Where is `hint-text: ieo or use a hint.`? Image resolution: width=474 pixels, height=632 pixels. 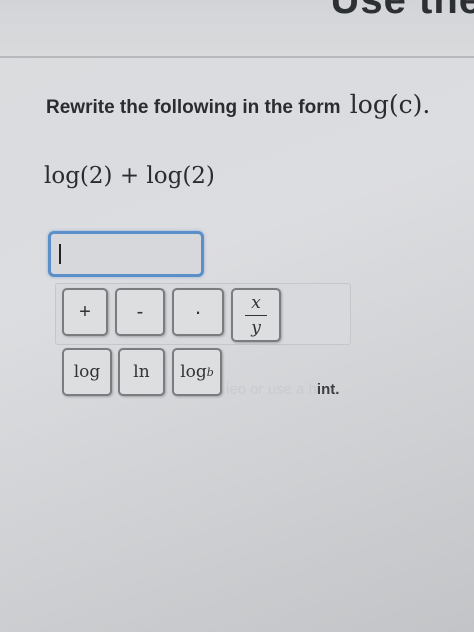 hint-text: ieo or use a hint. is located at coordinates (282, 389).